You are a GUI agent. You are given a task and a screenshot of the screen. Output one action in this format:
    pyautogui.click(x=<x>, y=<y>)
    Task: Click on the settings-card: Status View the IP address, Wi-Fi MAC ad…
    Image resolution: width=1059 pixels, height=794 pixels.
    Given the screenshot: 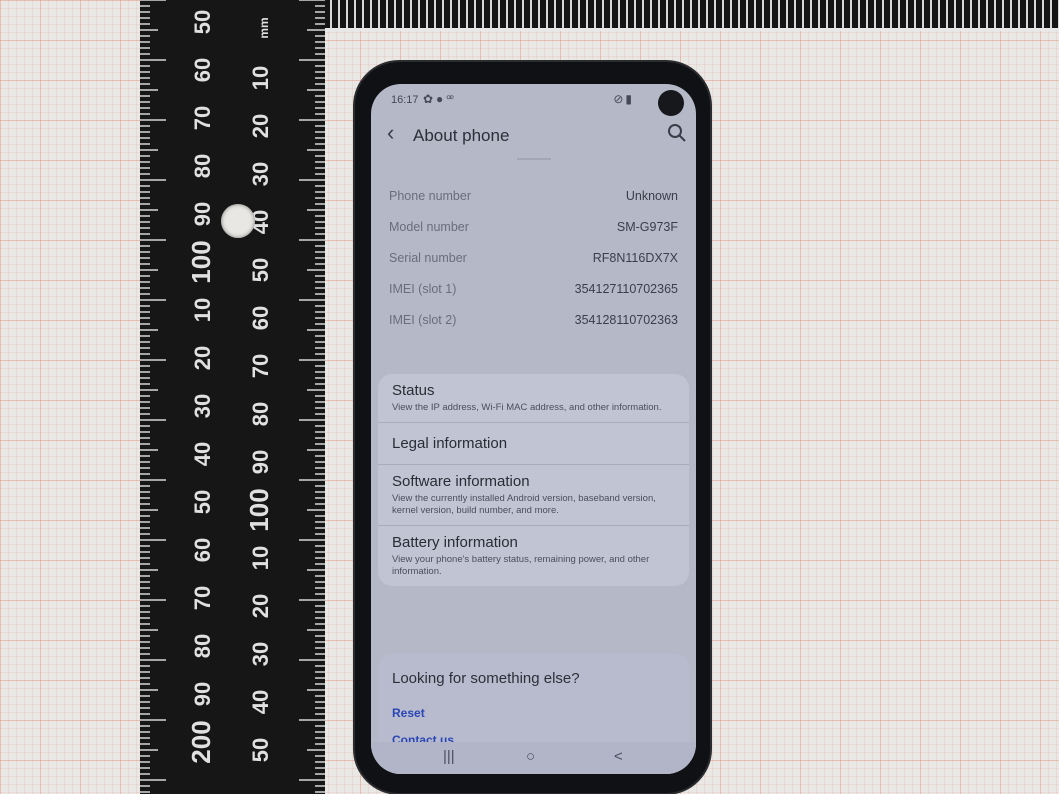 What is the action you would take?
    pyautogui.click(x=533, y=480)
    